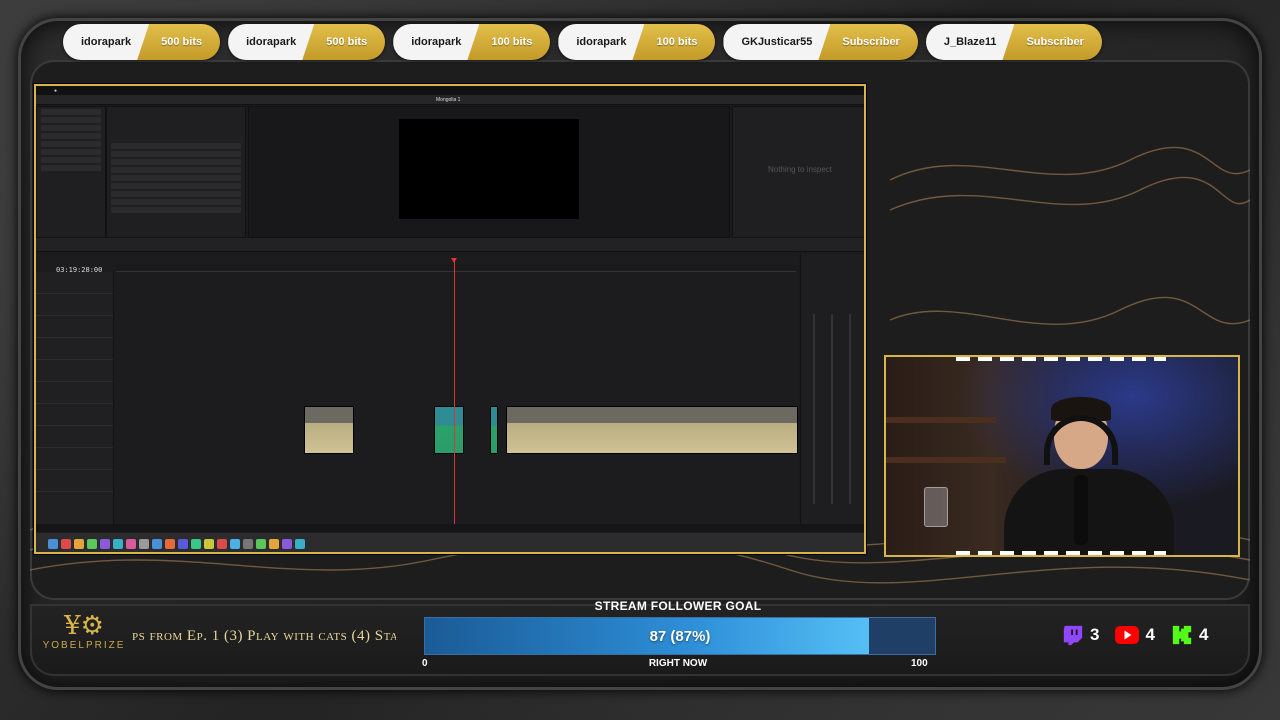 This screenshot has width=1280, height=720. I want to click on mac-dock, so click(450, 542).